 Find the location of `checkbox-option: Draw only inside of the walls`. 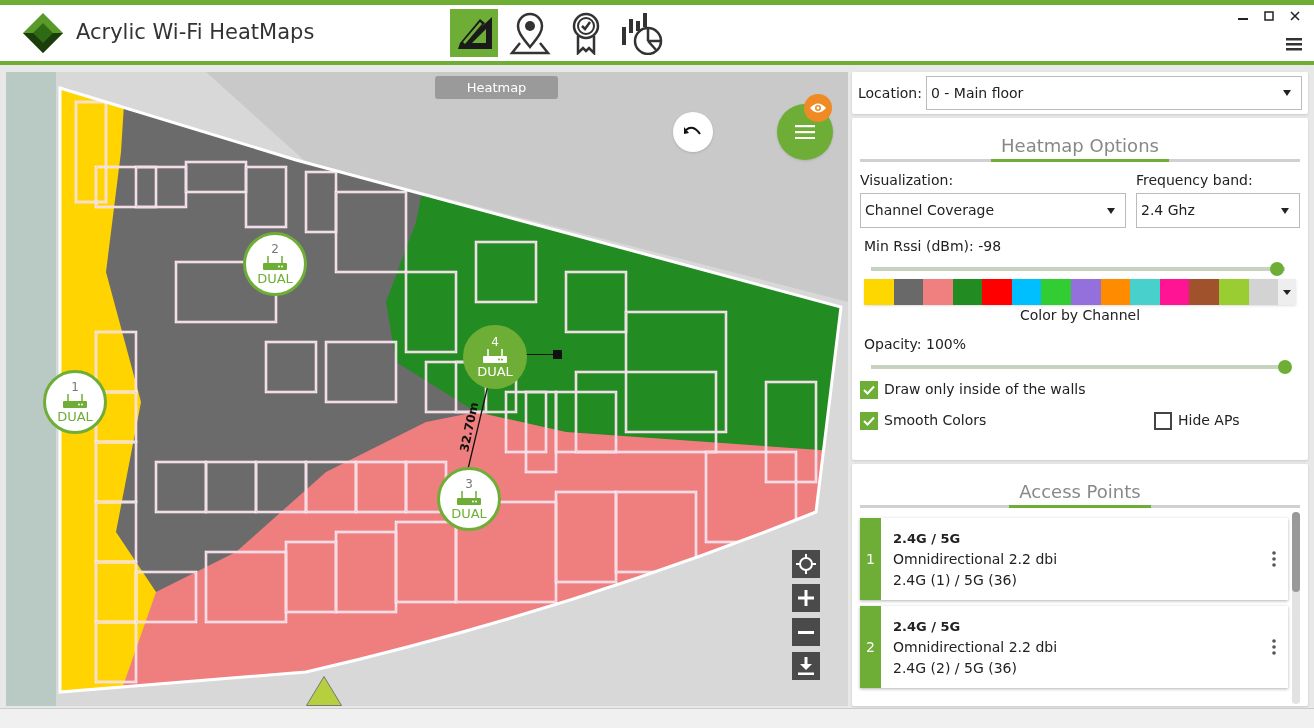

checkbox-option: Draw only inside of the walls is located at coordinates (973, 389).